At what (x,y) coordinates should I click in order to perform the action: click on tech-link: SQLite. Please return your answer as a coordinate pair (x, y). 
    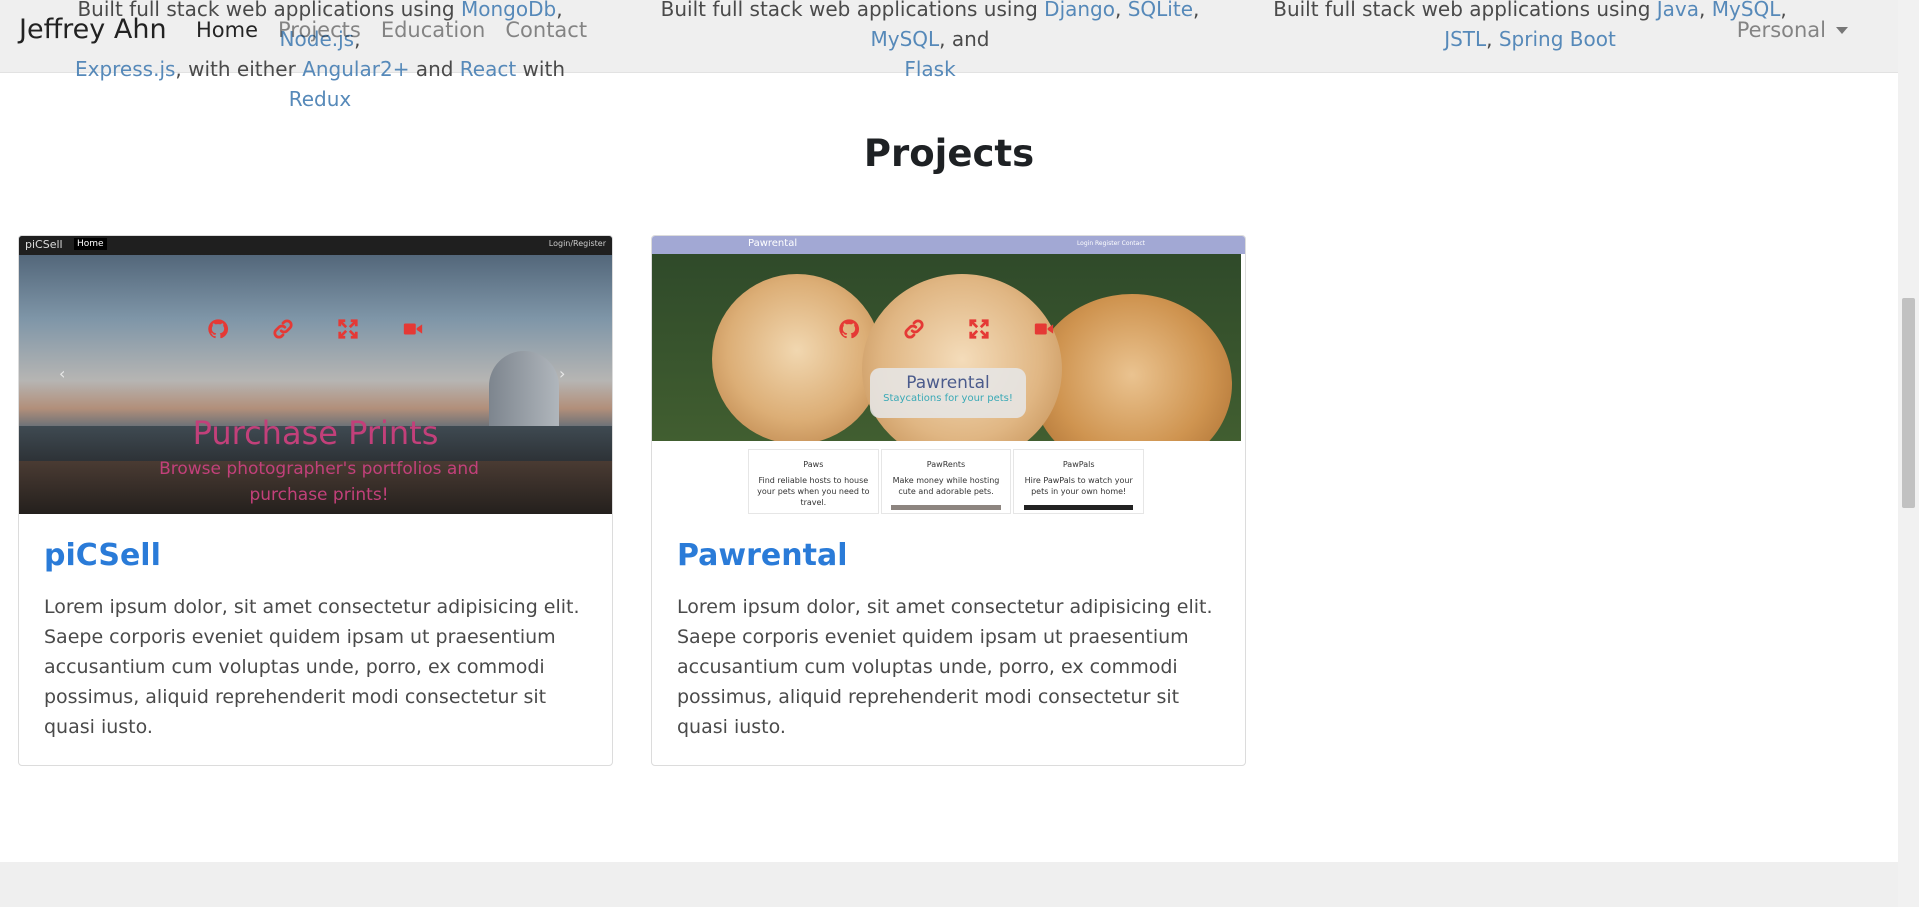
    Looking at the image, I should click on (1160, 10).